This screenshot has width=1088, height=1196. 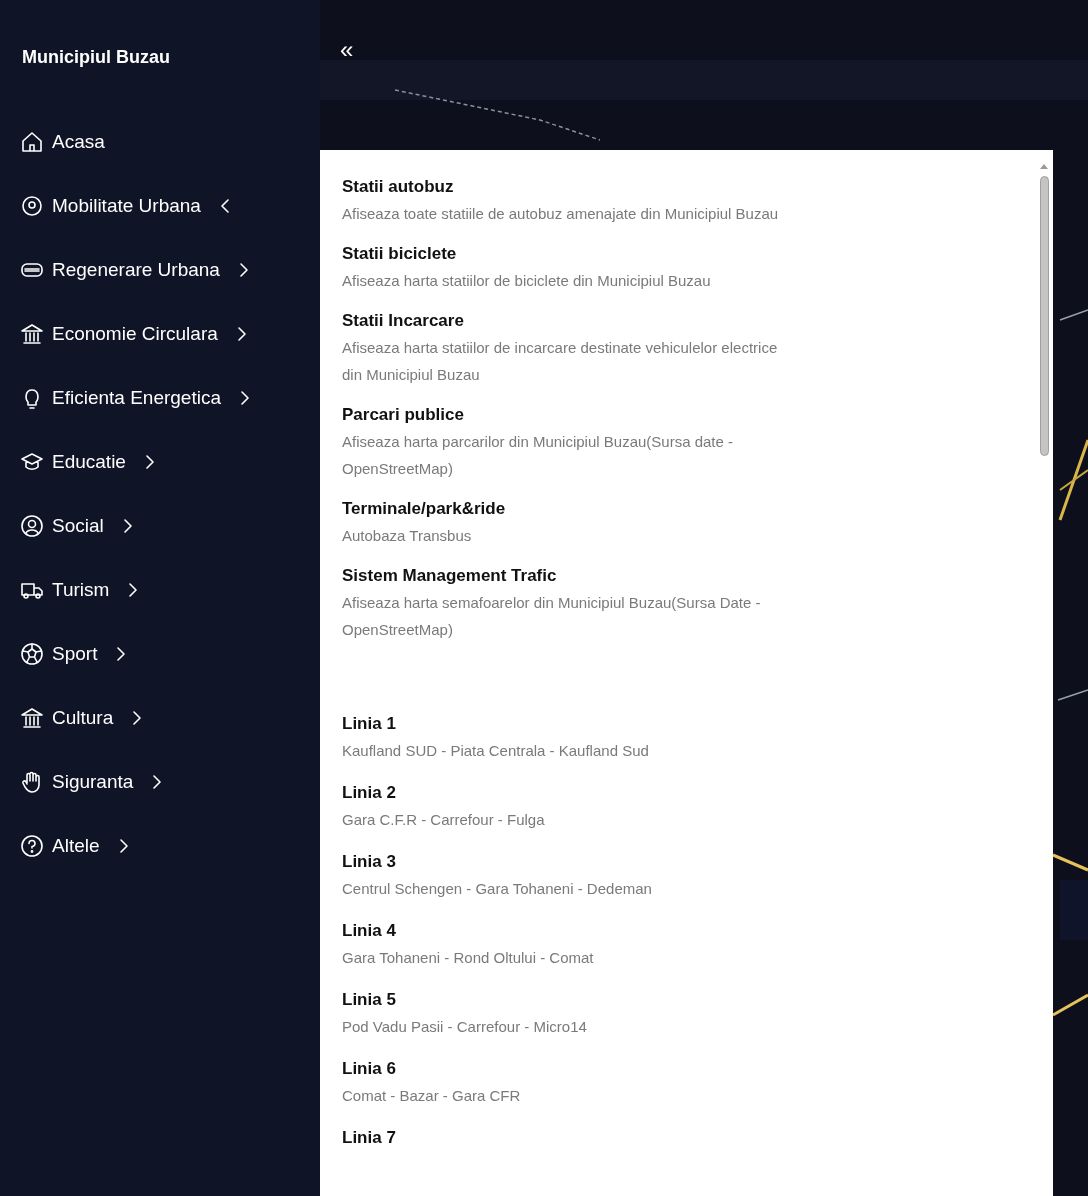 I want to click on ball-icon, so click(x=32, y=654).